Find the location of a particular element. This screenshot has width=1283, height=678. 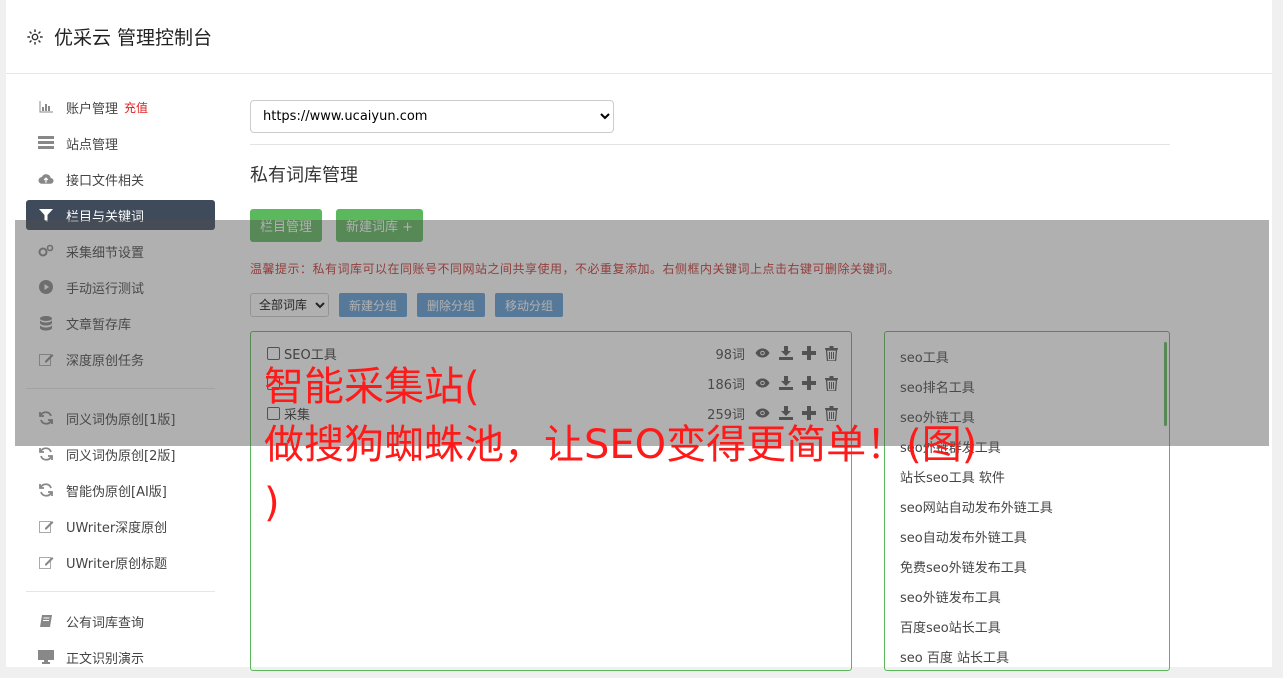

new-group-button: 新建分组 is located at coordinates (373, 305).